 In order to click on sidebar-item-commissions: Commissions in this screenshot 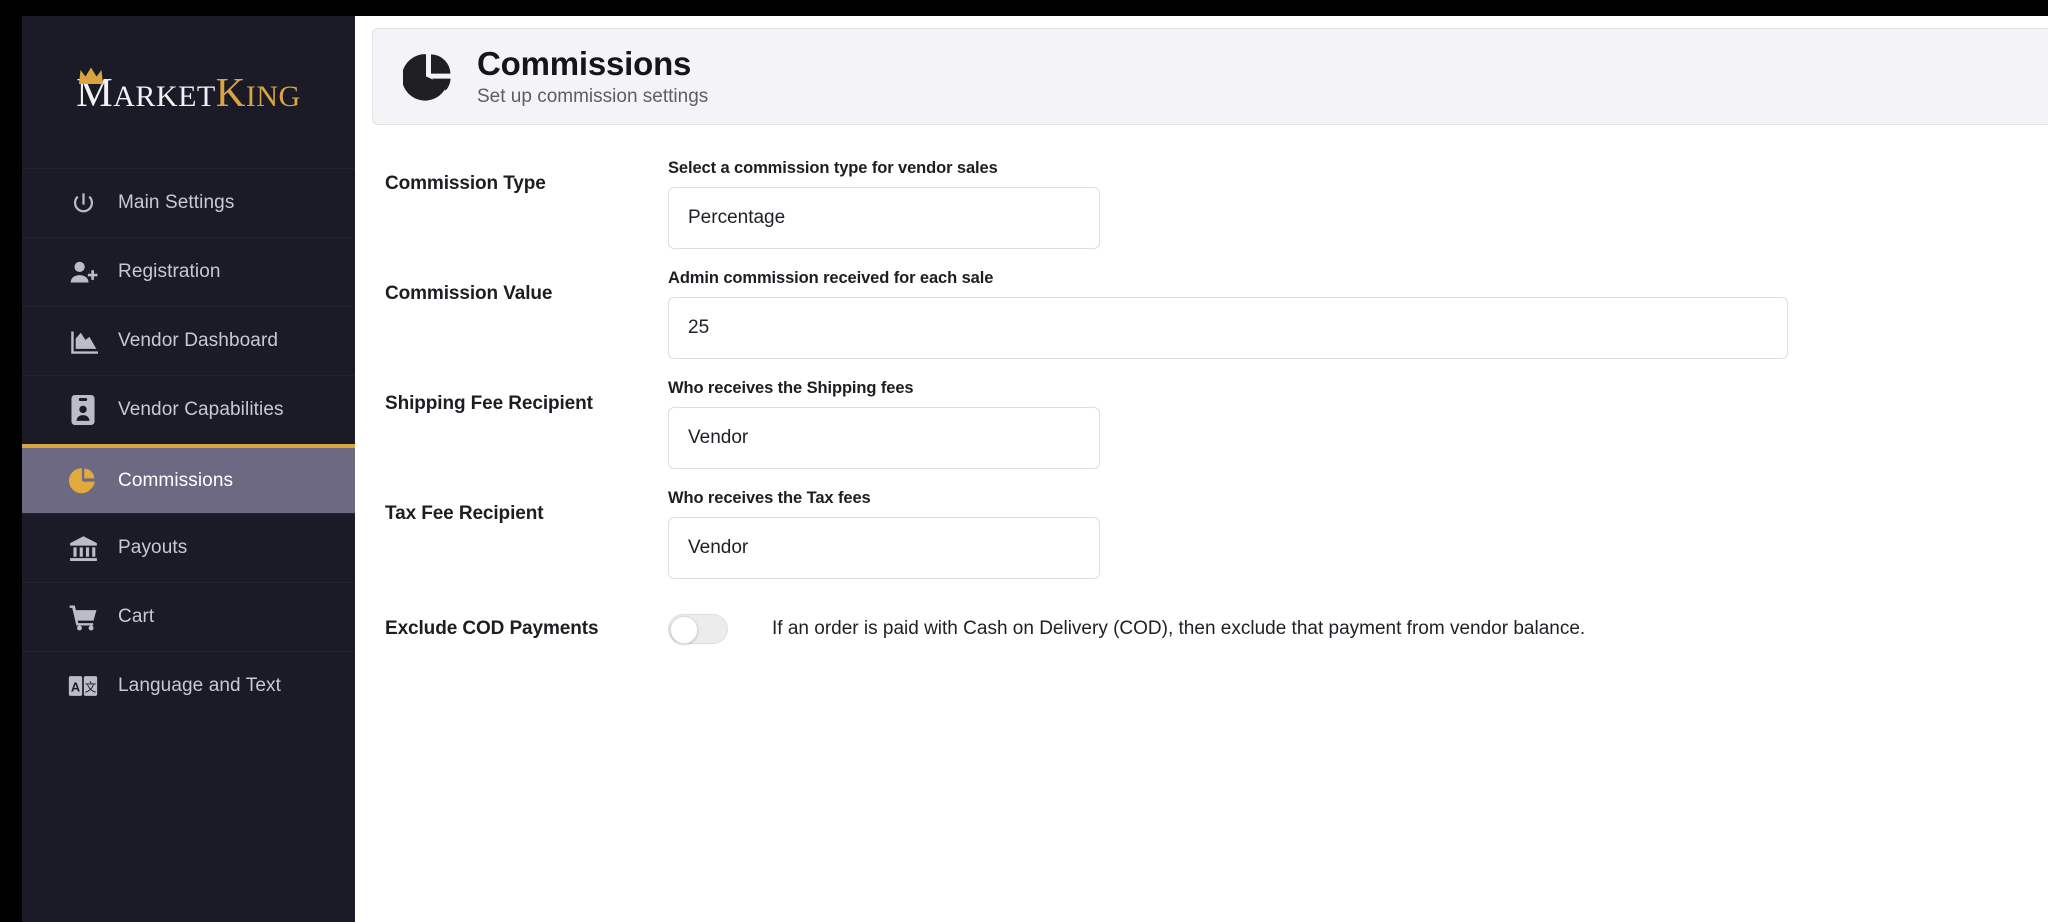, I will do `click(188, 478)`.